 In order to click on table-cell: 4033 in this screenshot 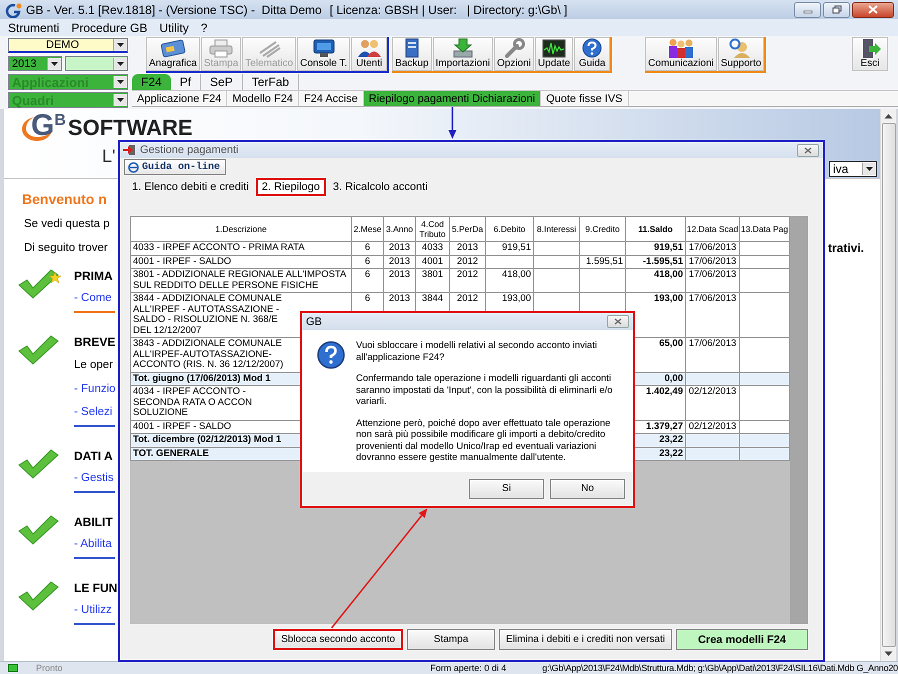, I will do `click(433, 248)`.